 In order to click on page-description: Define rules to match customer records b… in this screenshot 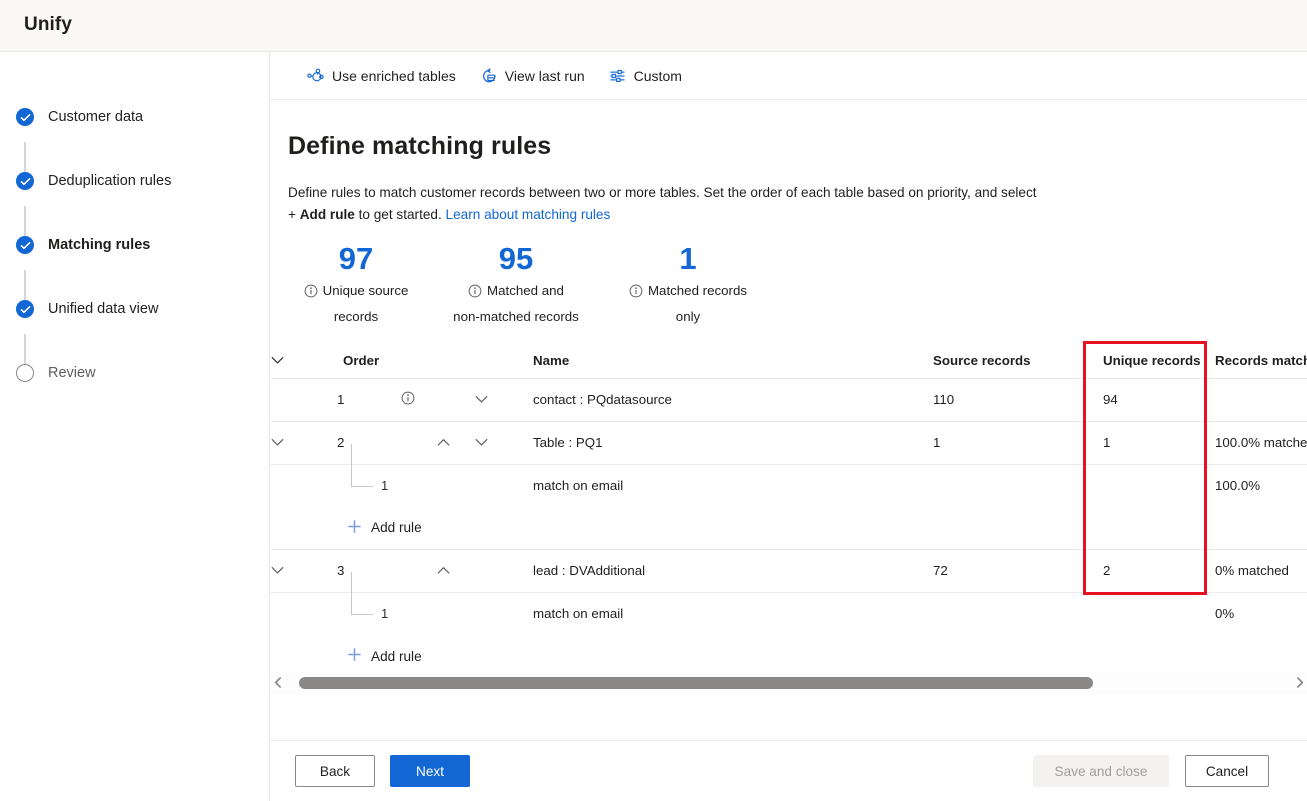, I will do `click(664, 204)`.